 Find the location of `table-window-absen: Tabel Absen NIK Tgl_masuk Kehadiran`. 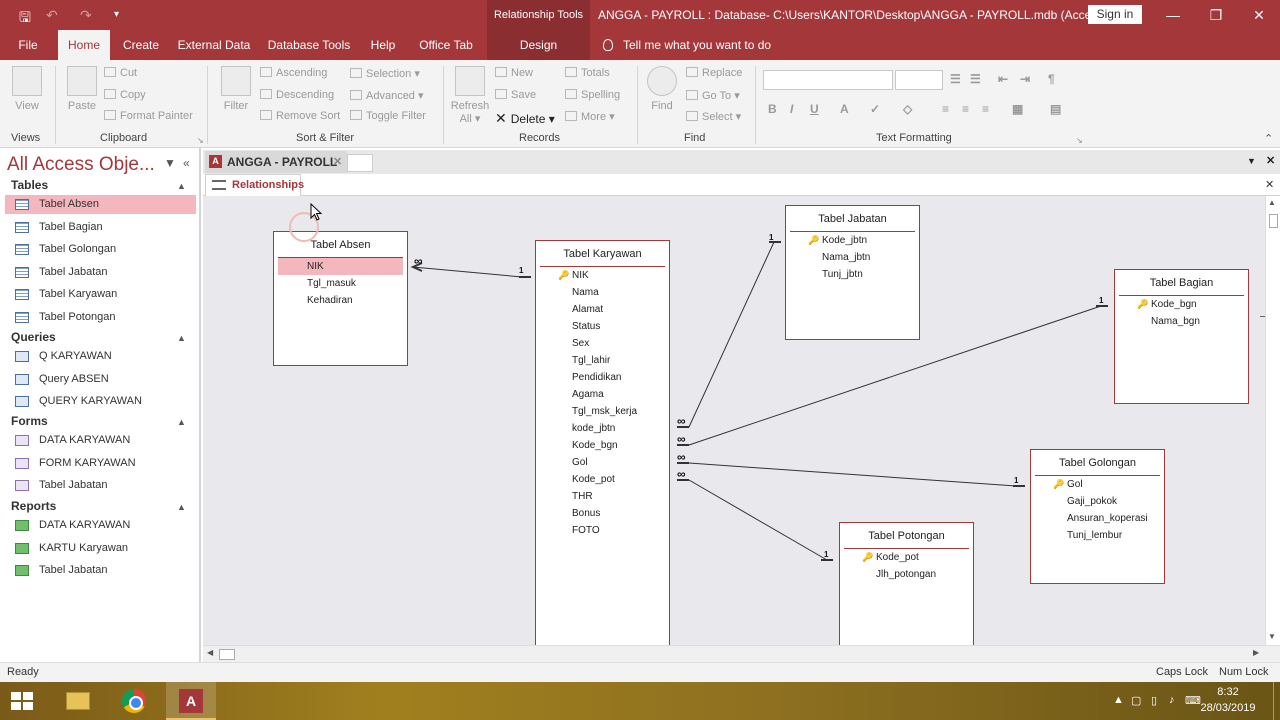

table-window-absen: Tabel Absen NIK Tgl_masuk Kehadiran is located at coordinates (340, 298).